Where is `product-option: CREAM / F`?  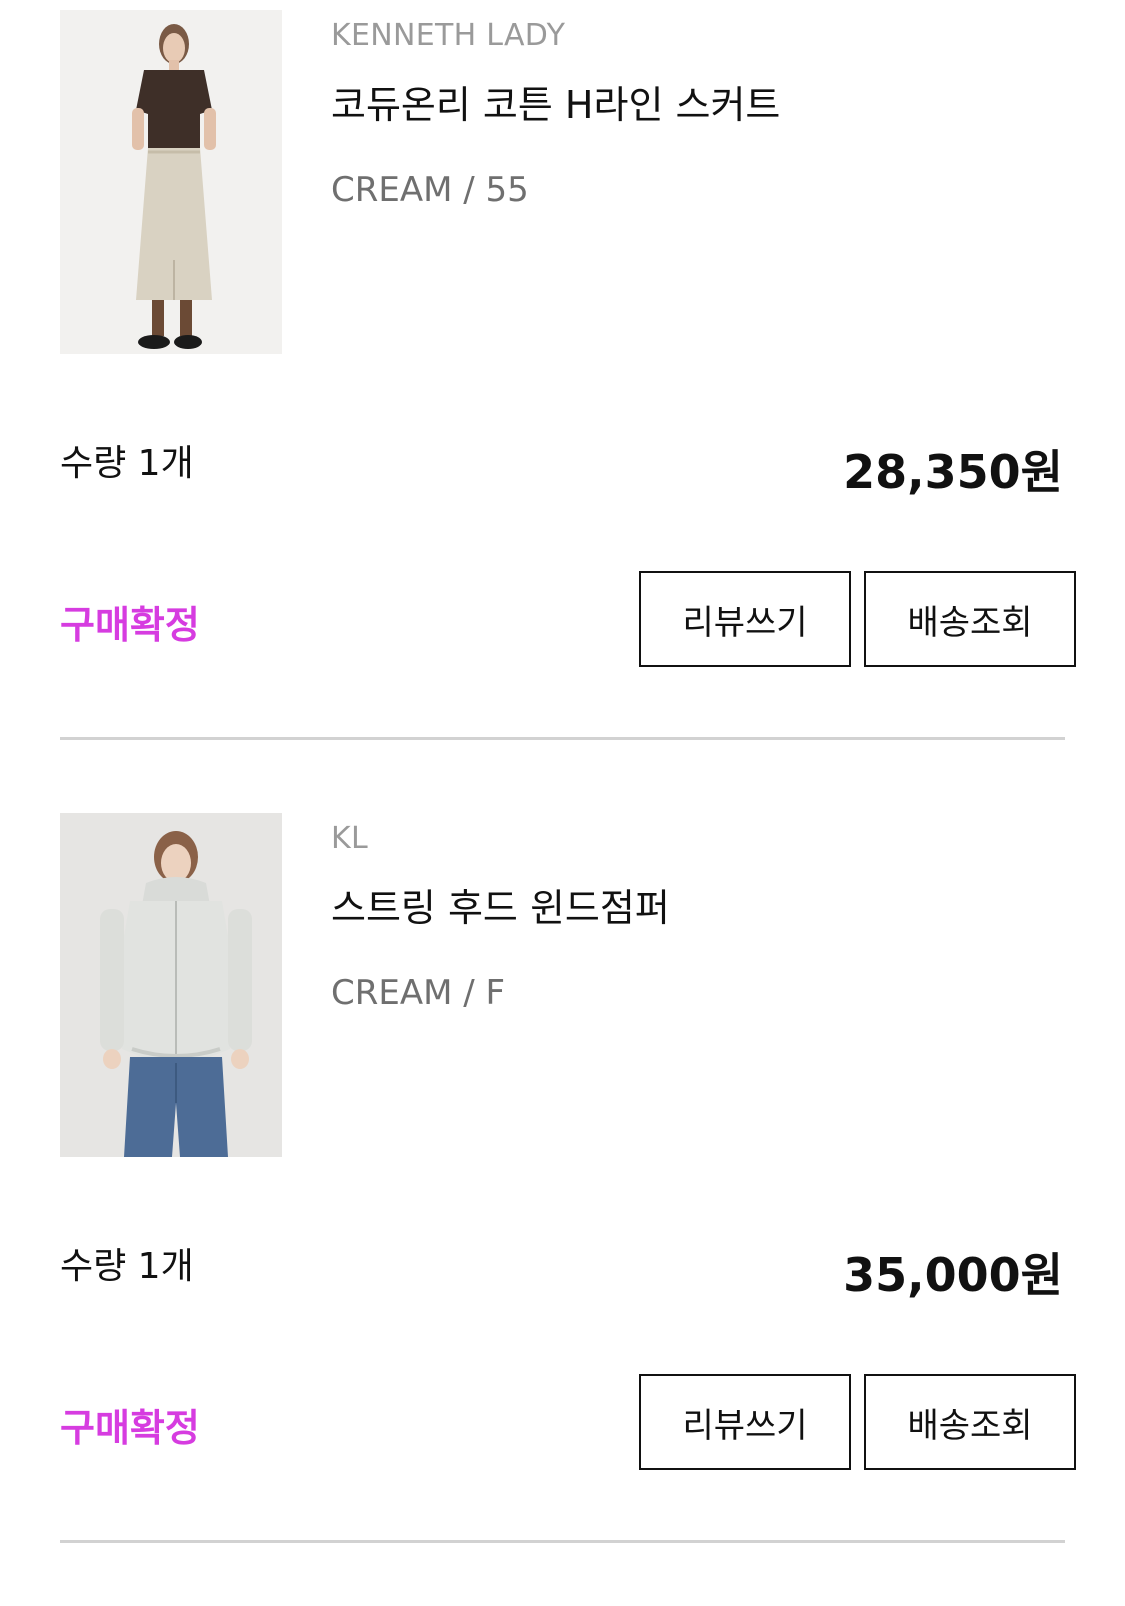
product-option: CREAM / F is located at coordinates (418, 993).